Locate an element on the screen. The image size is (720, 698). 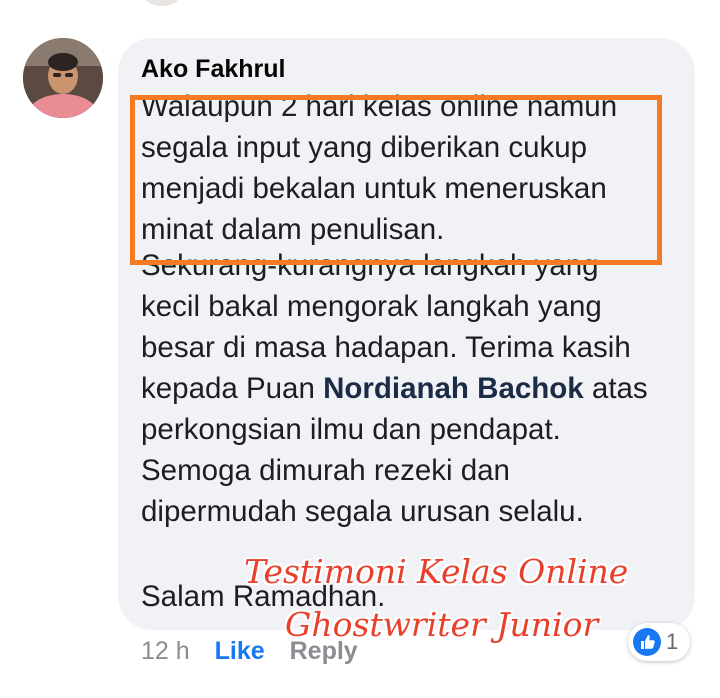
comment-line: besar di masa hadapan. Terima kasih is located at coordinates (386, 347).